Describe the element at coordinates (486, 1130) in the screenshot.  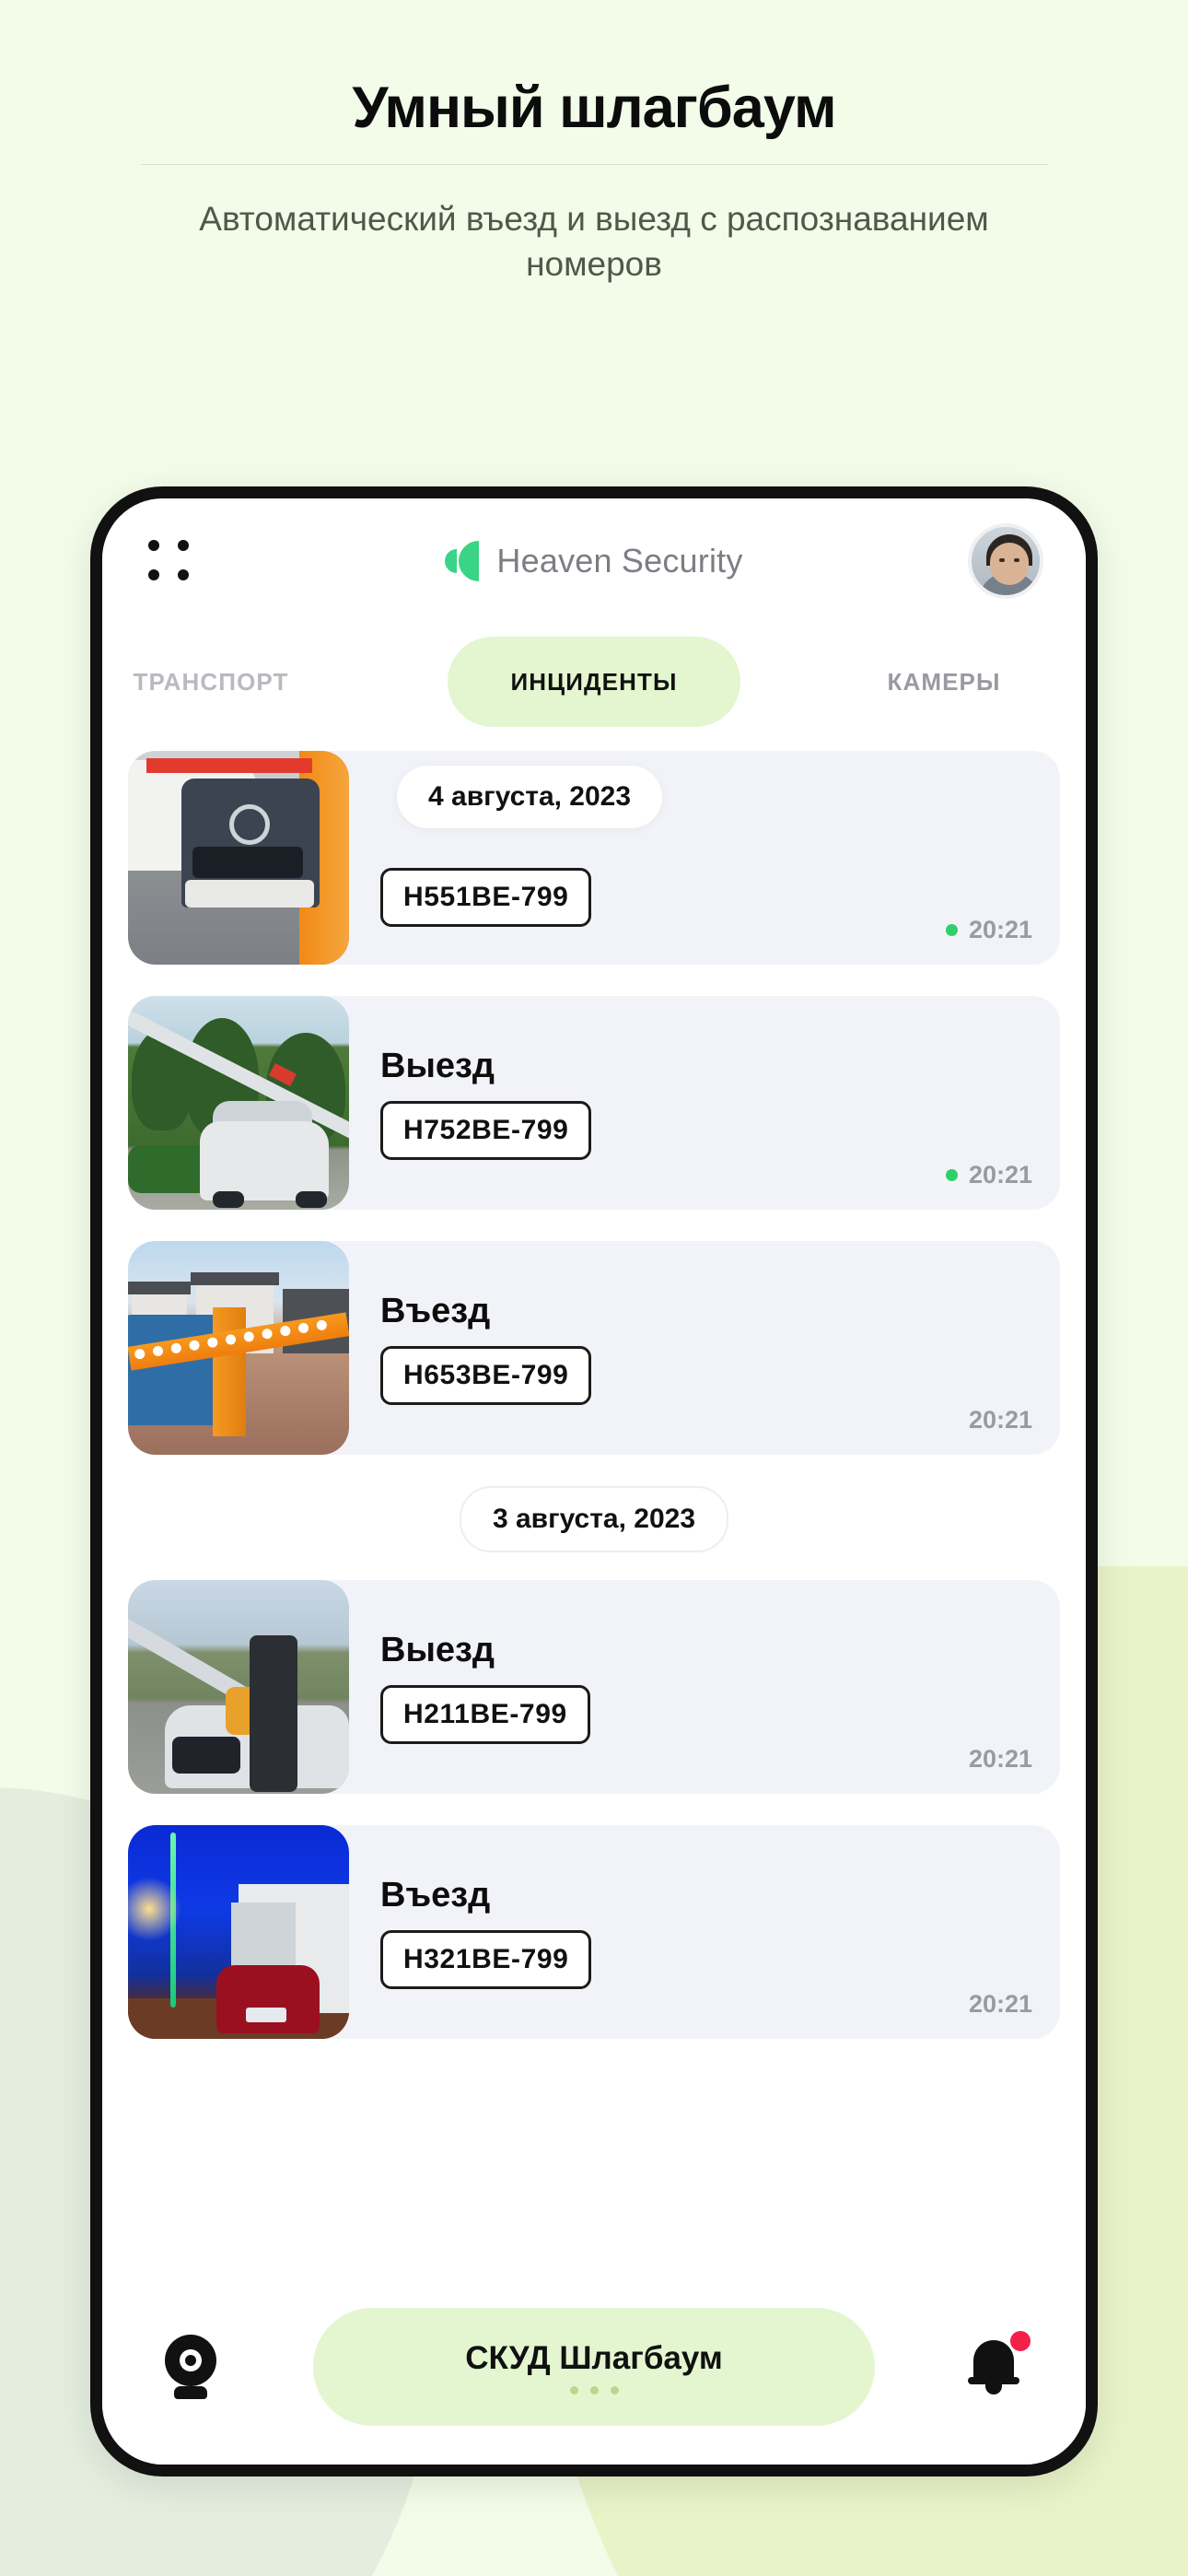
I see `license-plate: Н752ВЕ-799` at that location.